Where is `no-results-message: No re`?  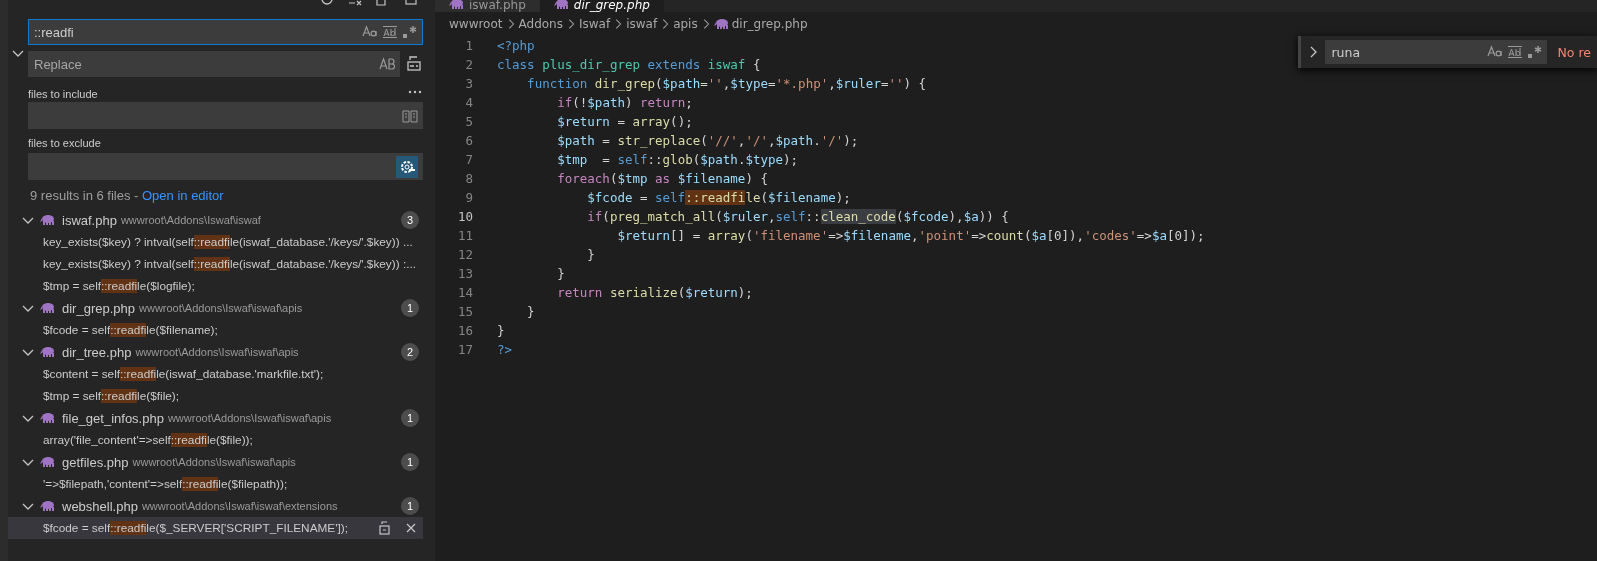
no-results-message: No re is located at coordinates (1574, 52).